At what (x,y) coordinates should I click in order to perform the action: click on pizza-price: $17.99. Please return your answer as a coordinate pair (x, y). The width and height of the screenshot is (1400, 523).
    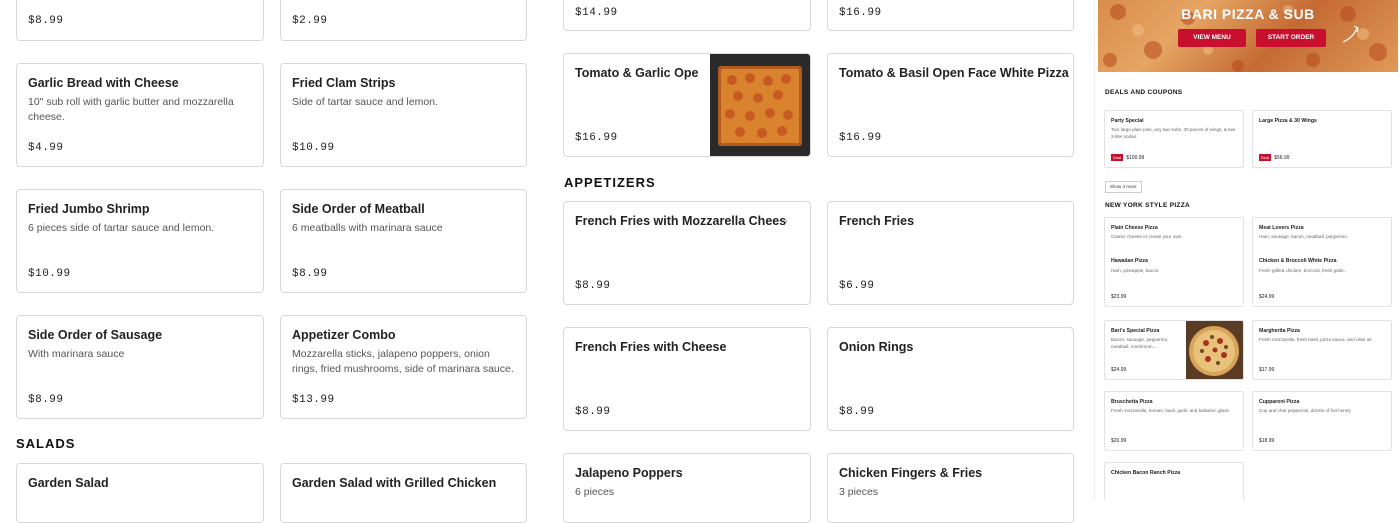
    Looking at the image, I should click on (1267, 370).